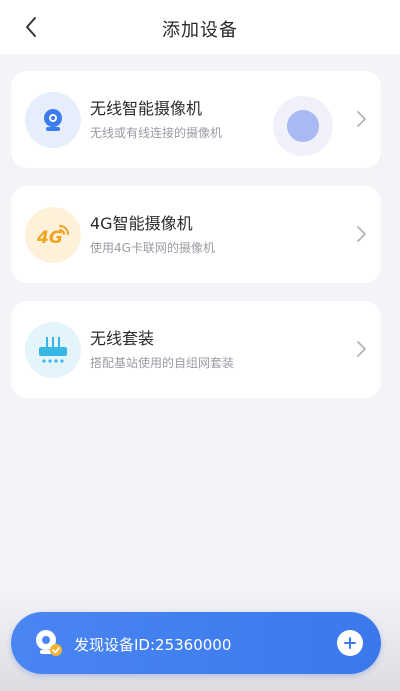 This screenshot has width=400, height=691. Describe the element at coordinates (53, 350) in the screenshot. I see `router-icon` at that location.